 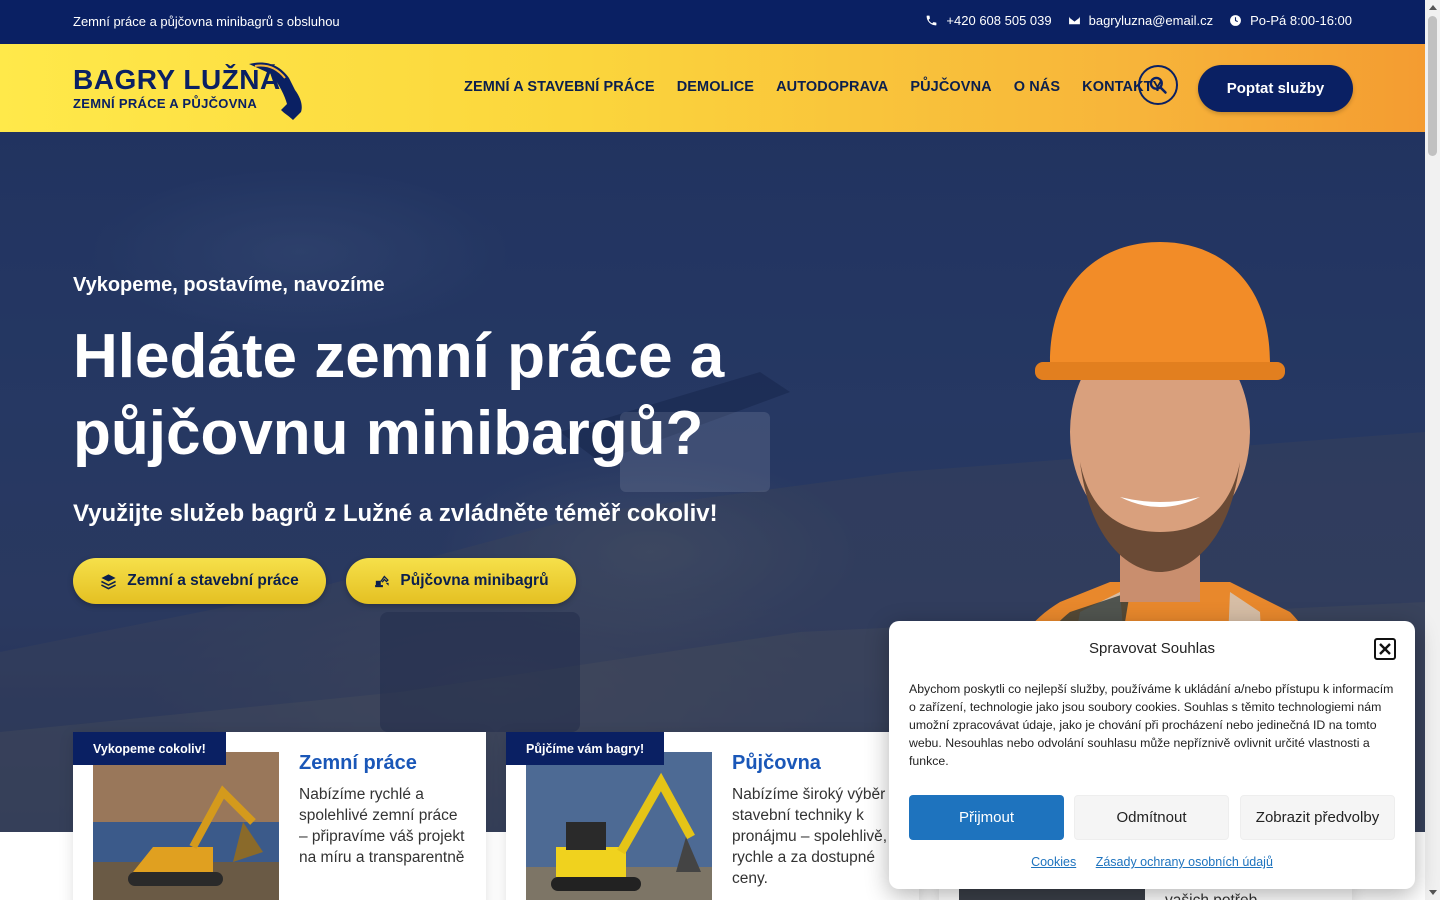 What do you see at coordinates (1053, 862) in the screenshot?
I see `cookie-policy-link: Cookies` at bounding box center [1053, 862].